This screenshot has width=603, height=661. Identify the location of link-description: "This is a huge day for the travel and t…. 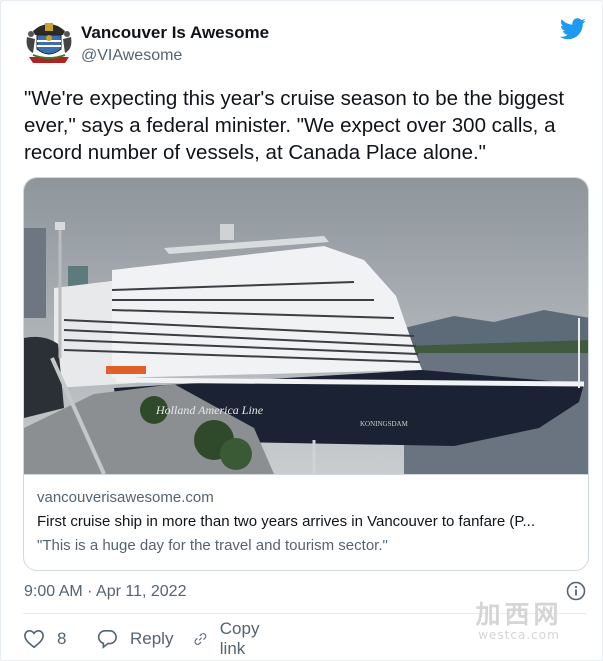
(212, 545).